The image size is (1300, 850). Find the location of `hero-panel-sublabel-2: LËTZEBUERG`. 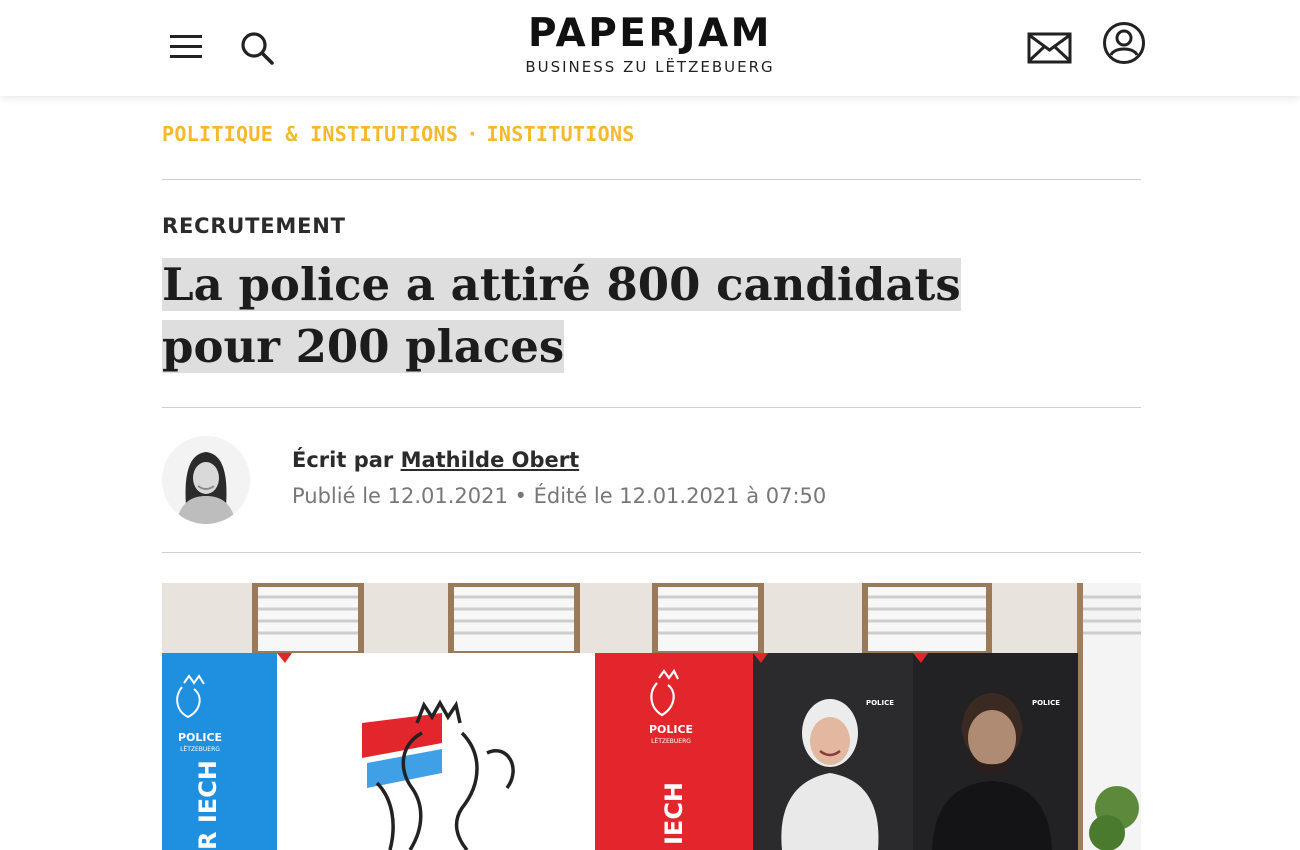

hero-panel-sublabel-2: LËTZEBUERG is located at coordinates (671, 741).